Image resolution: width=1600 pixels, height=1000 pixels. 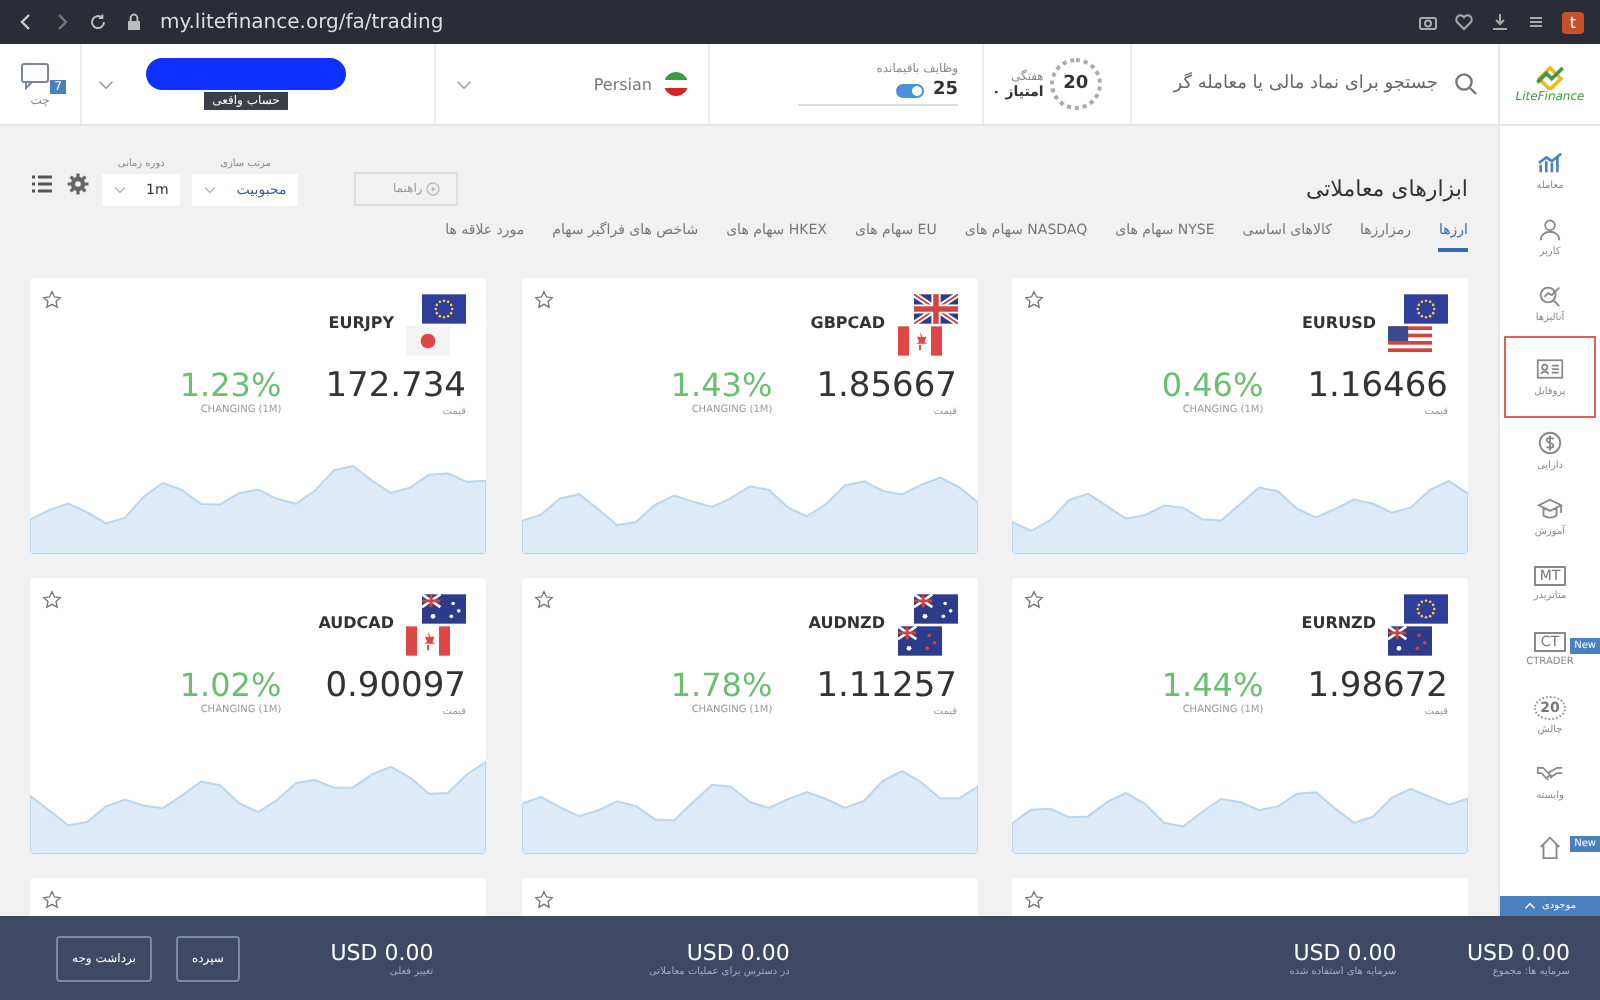 I want to click on change-percent: 0.46%, so click(x=1212, y=385).